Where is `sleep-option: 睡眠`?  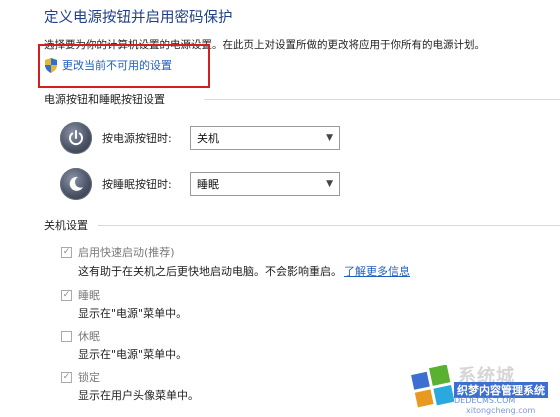 sleep-option: 睡眠 is located at coordinates (80, 295).